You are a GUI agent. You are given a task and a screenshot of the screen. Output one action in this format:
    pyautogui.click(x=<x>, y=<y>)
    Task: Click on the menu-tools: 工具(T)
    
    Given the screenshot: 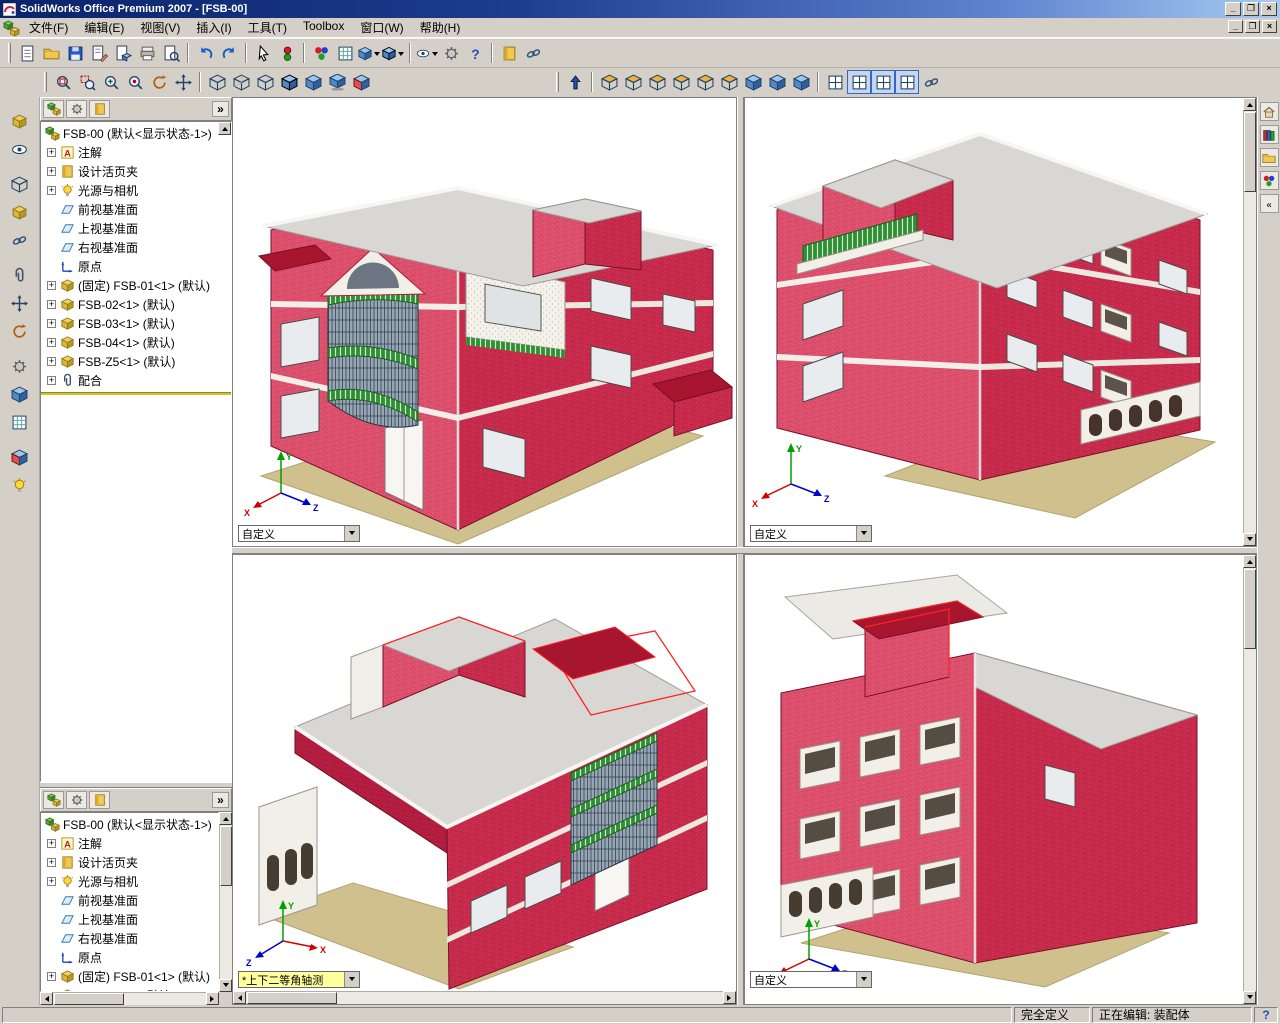 What is the action you would take?
    pyautogui.click(x=267, y=27)
    